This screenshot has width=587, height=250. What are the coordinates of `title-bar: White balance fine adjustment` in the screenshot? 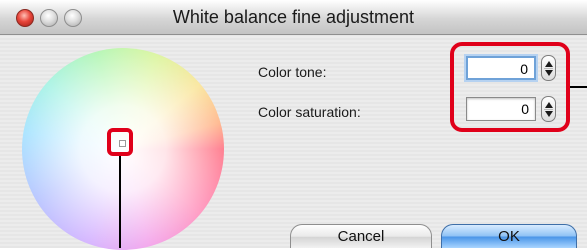 It's located at (293, 17).